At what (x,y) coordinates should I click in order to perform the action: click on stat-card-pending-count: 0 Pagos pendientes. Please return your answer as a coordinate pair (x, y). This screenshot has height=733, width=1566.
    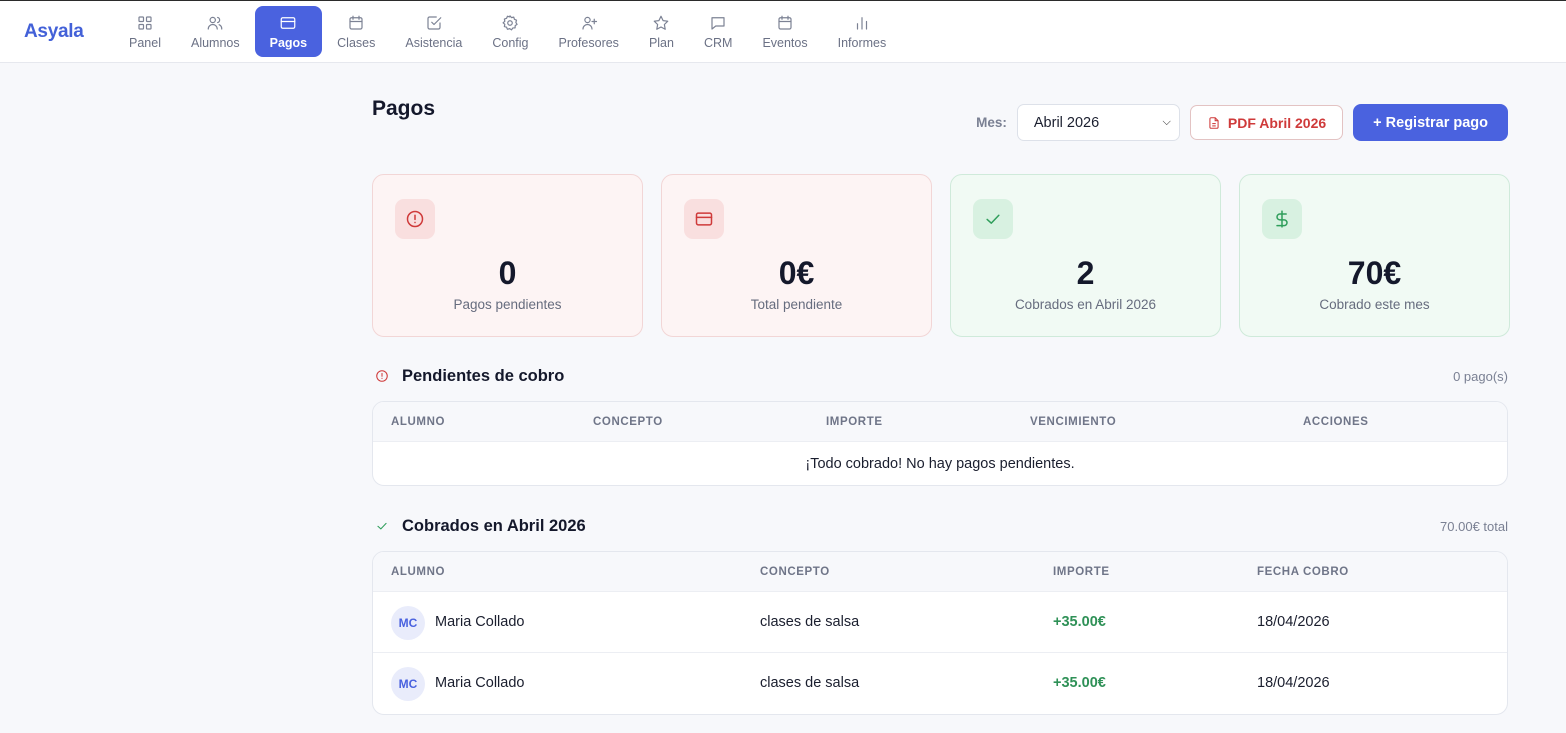
    Looking at the image, I should click on (507, 255).